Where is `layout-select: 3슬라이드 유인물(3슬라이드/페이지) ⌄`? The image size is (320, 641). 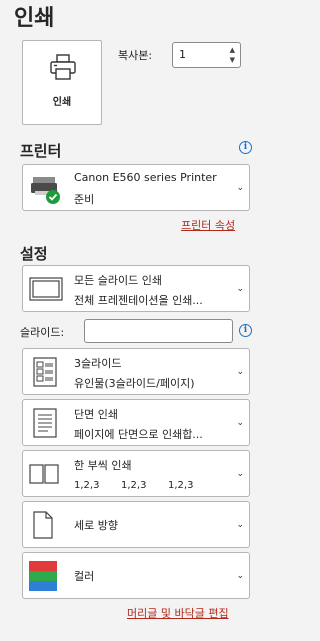
layout-select: 3슬라이드 유인물(3슬라이드/페이지) ⌄ is located at coordinates (136, 371).